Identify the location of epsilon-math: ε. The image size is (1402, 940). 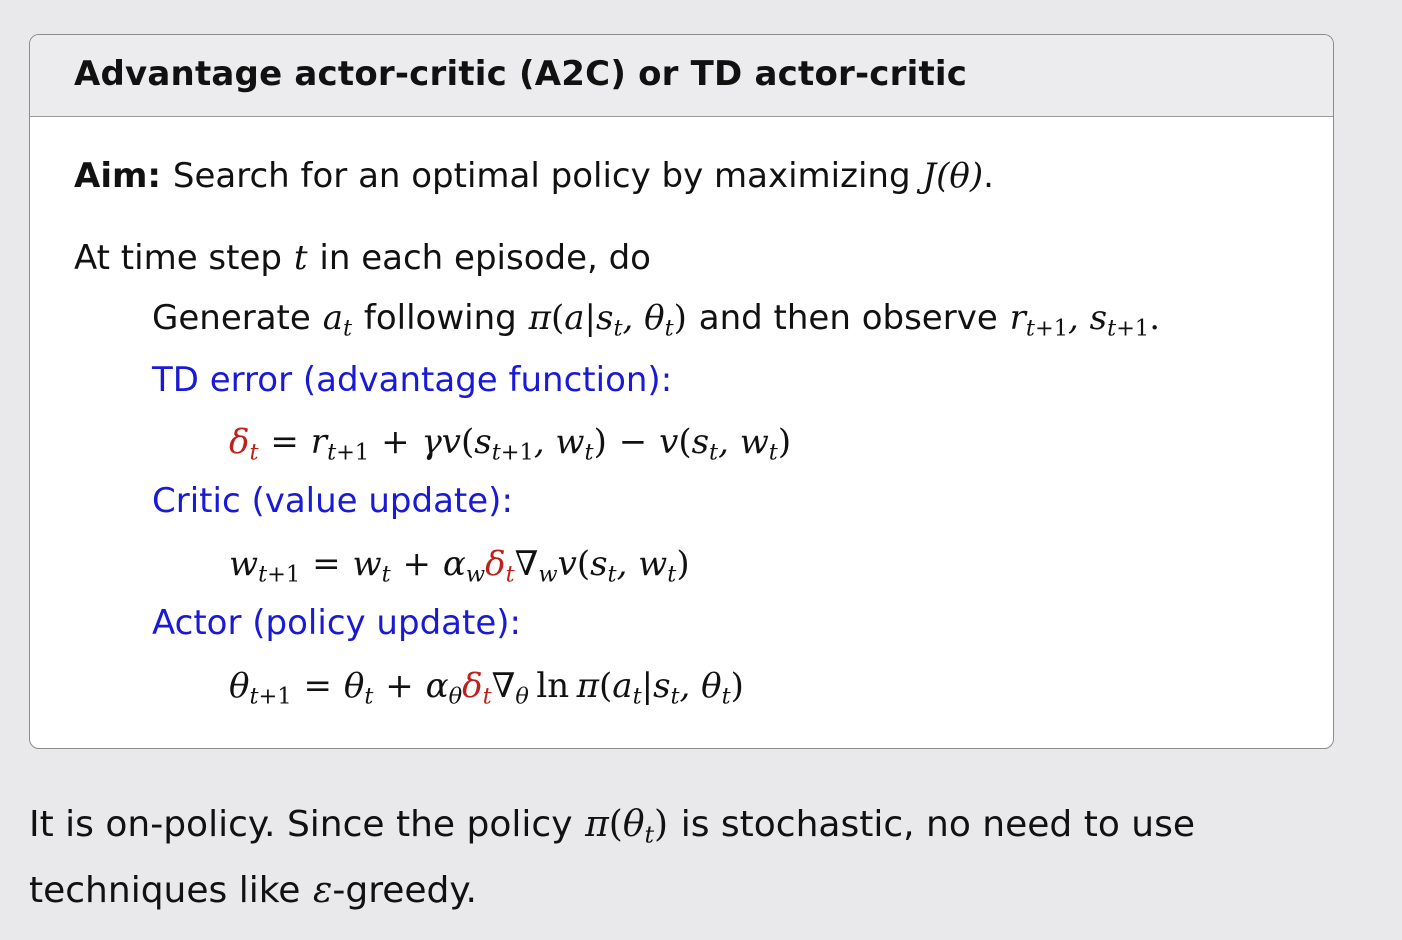
(323, 890).